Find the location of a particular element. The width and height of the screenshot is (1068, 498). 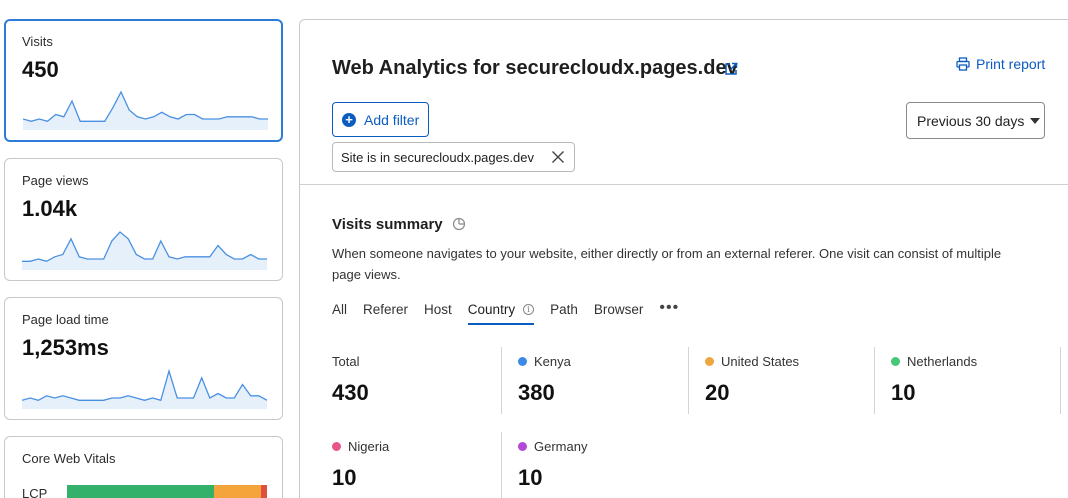

stat-value: 430 is located at coordinates (350, 392).